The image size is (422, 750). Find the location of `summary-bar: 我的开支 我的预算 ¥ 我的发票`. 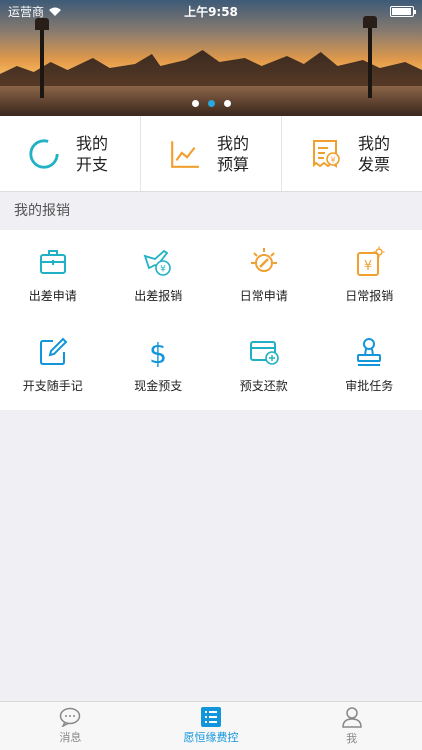

summary-bar: 我的开支 我的预算 ¥ 我的发票 is located at coordinates (211, 154).